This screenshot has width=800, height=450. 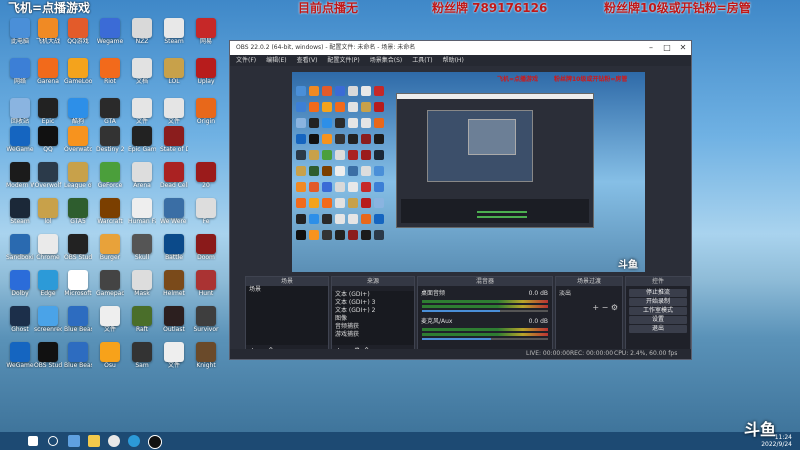 What do you see at coordinates (206, 75) in the screenshot?
I see `desktop-icon: Uplay` at bounding box center [206, 75].